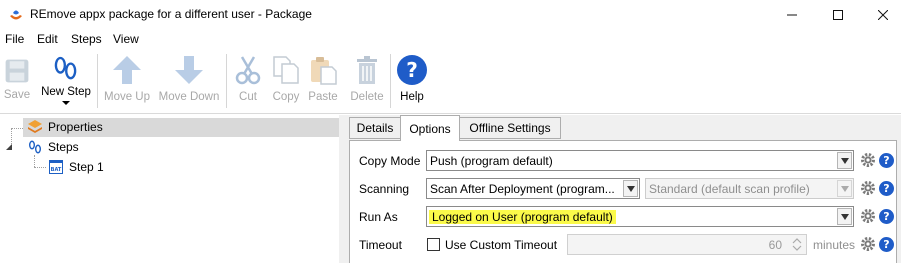  Describe the element at coordinates (501, 245) in the screenshot. I see `custom-timeout-label: Use Custom Timeout` at that location.